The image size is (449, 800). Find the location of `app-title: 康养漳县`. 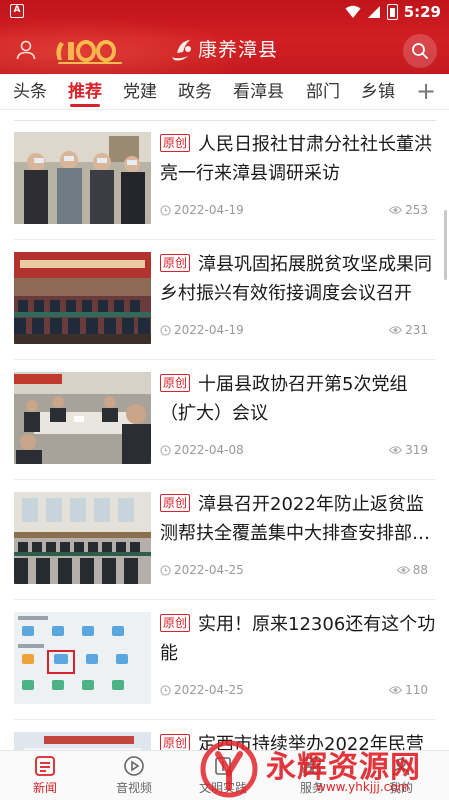

app-title: 康养漳县 is located at coordinates (238, 50).